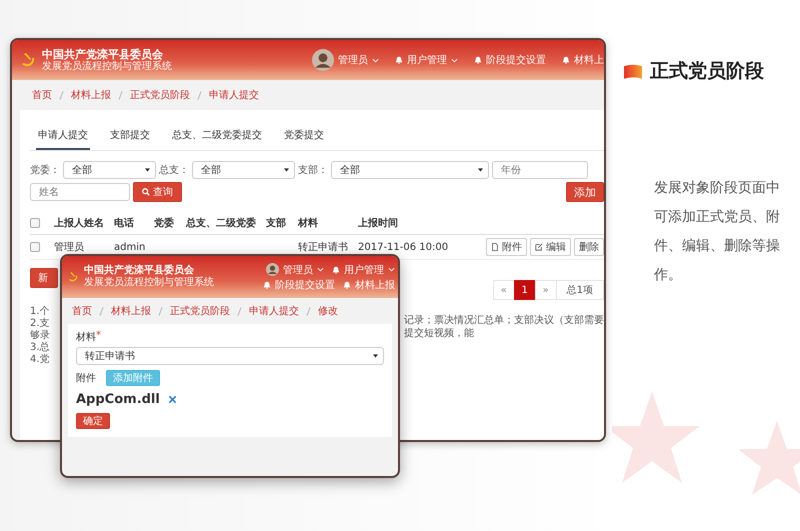  I want to click on name-field: 姓名, so click(80, 192).